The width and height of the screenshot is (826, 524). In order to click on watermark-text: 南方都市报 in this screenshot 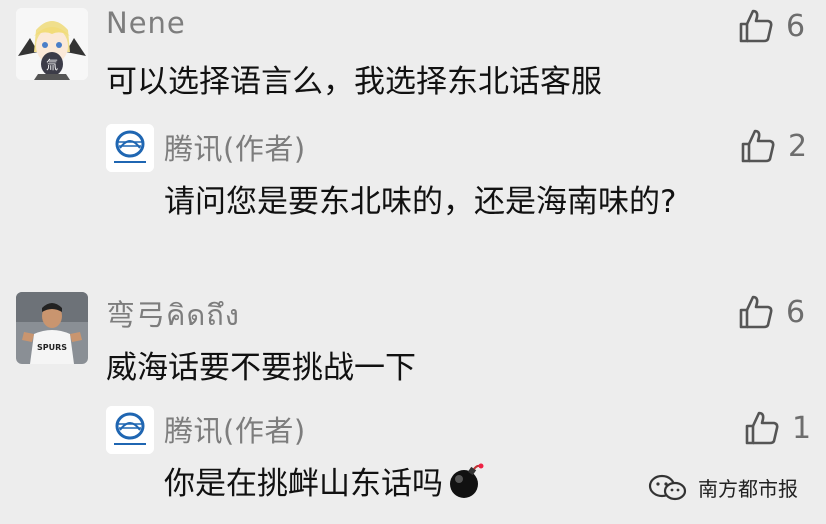, I will do `click(748, 488)`.